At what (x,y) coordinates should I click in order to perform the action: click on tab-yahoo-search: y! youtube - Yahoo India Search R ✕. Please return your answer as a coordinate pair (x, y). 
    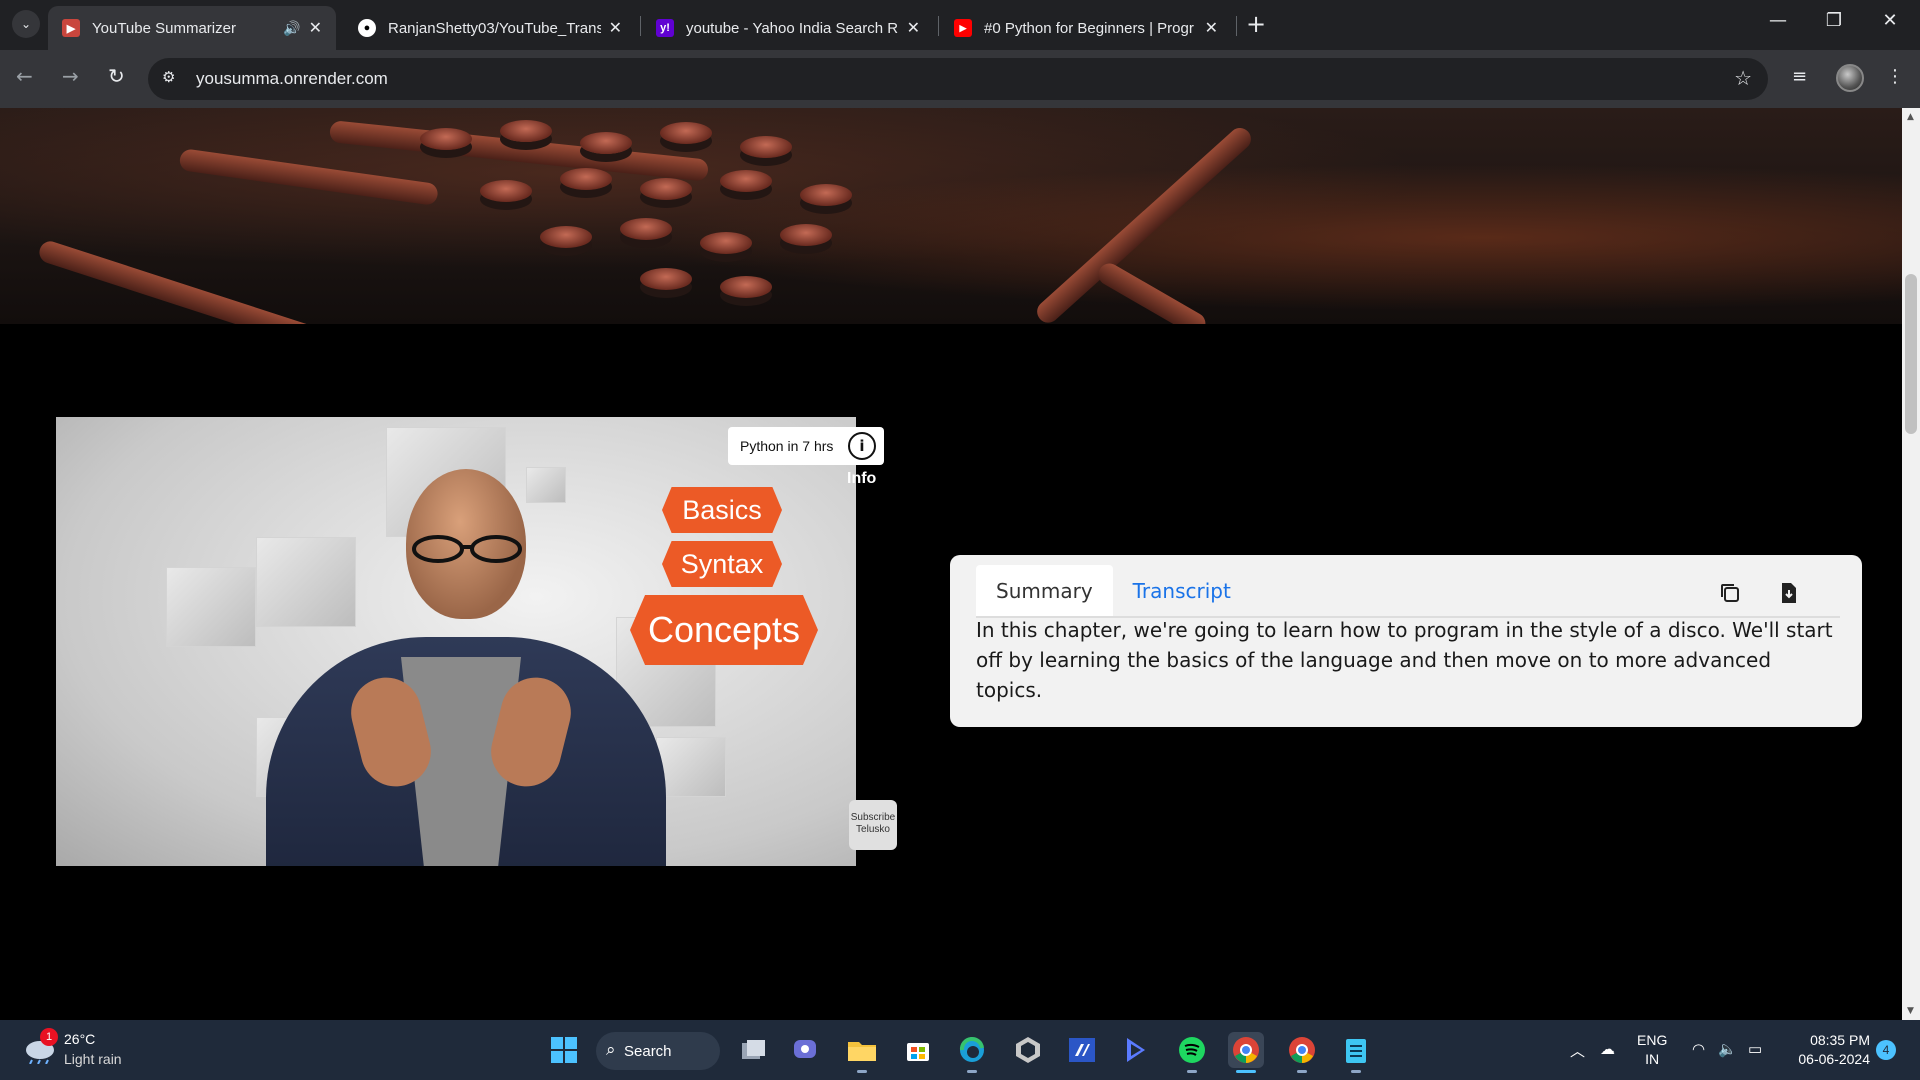
    Looking at the image, I should click on (788, 28).